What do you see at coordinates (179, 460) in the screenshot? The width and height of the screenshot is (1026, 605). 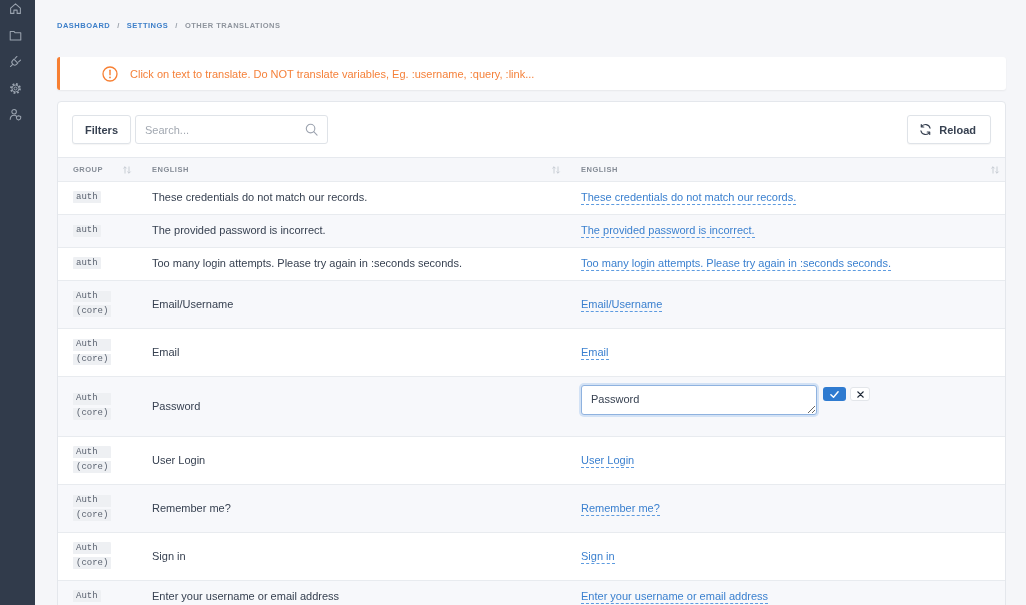 I see `source-text: User Login` at bounding box center [179, 460].